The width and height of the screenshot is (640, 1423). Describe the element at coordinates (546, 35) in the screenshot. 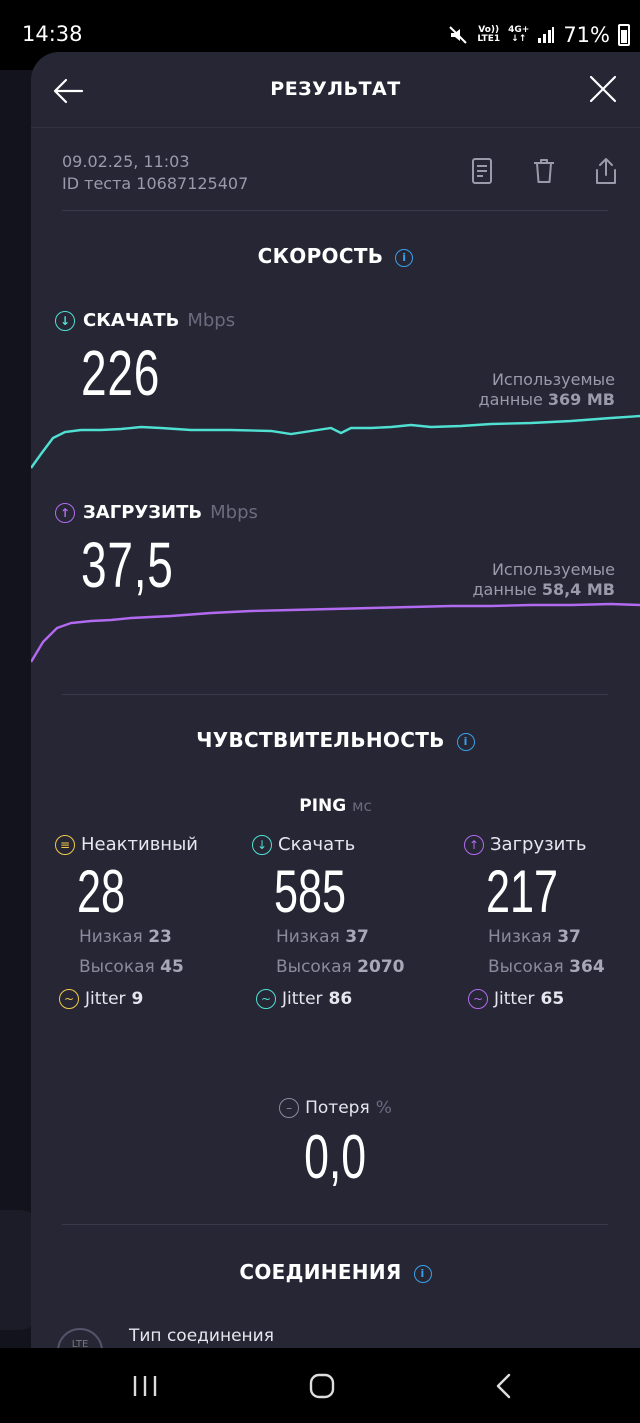

I see `signal-icon` at that location.